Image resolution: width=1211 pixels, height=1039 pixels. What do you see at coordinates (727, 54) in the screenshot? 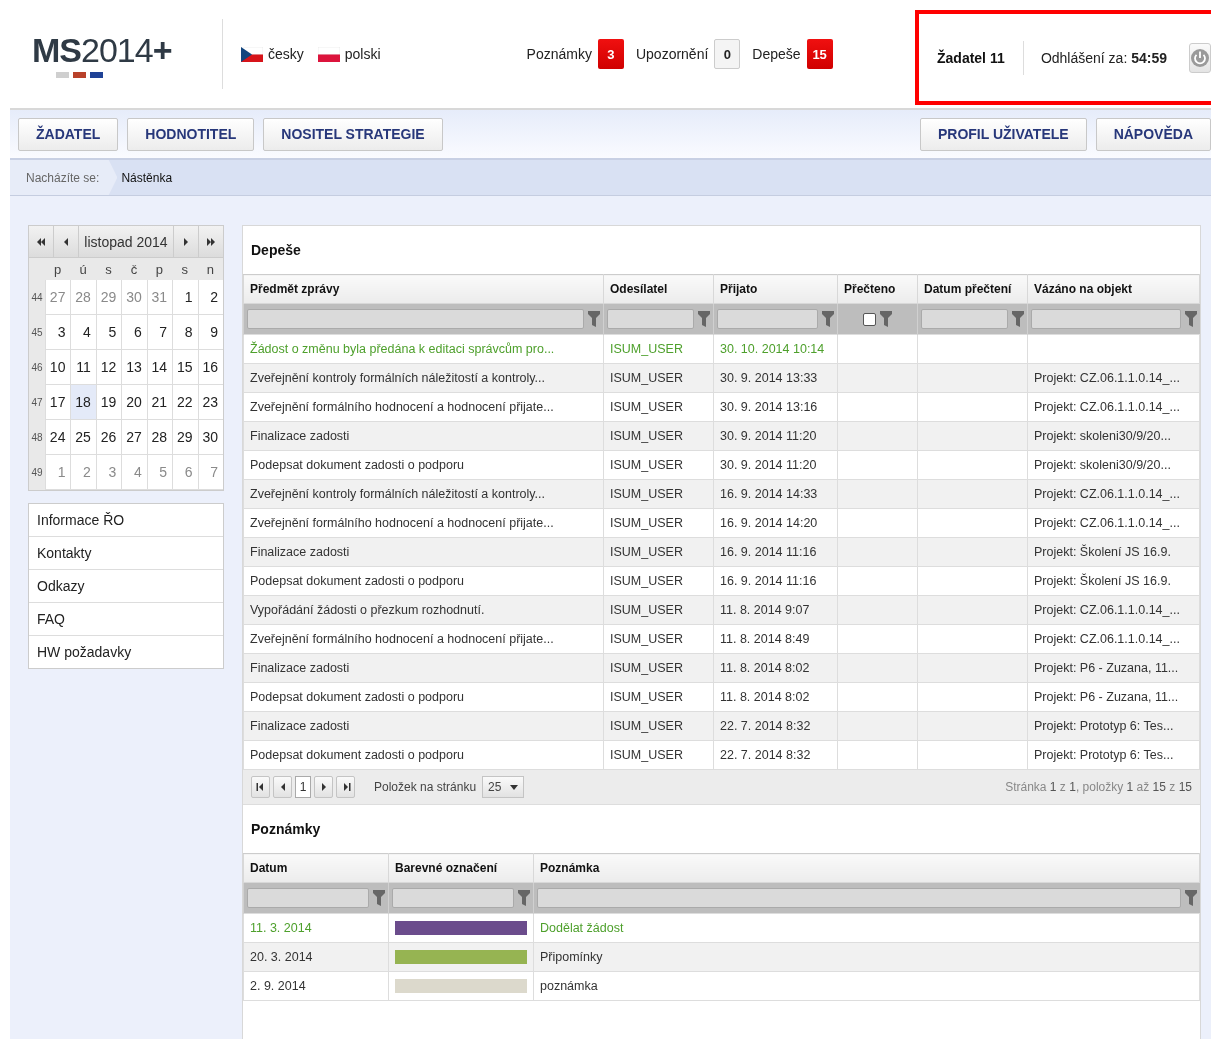
I see `count-badge: 0` at bounding box center [727, 54].